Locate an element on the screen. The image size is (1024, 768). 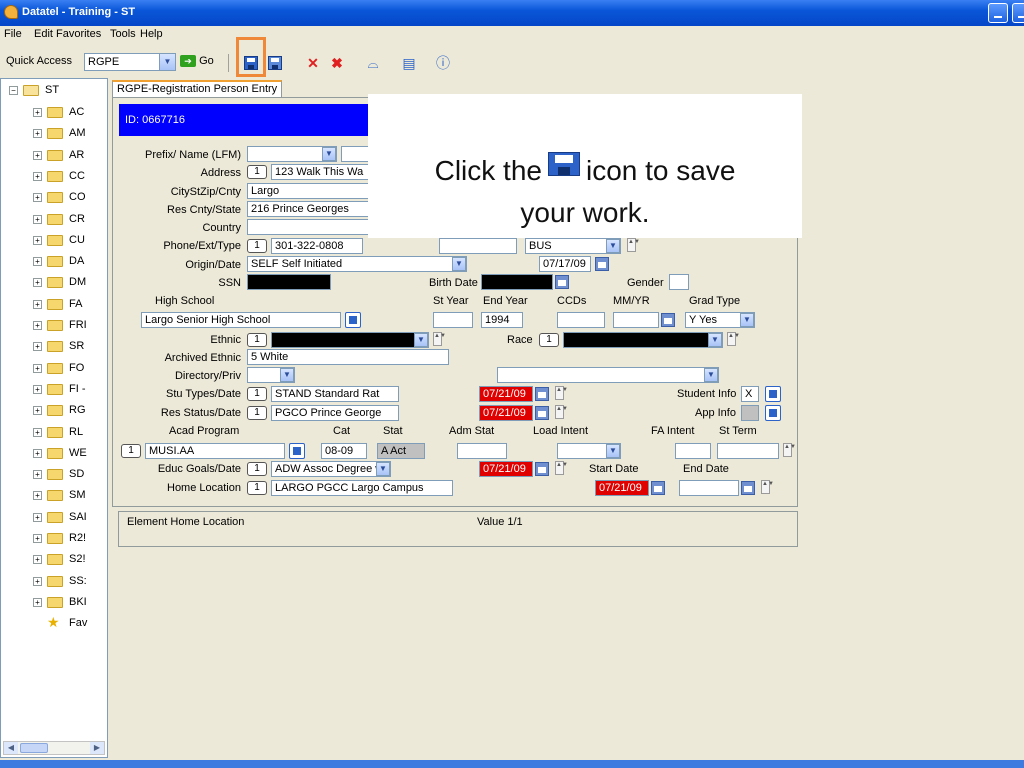
acad-program-field: MUSI.AA is located at coordinates (215, 451).